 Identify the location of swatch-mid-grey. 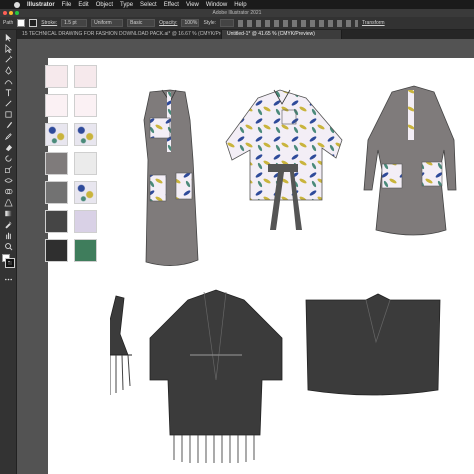
(56, 163).